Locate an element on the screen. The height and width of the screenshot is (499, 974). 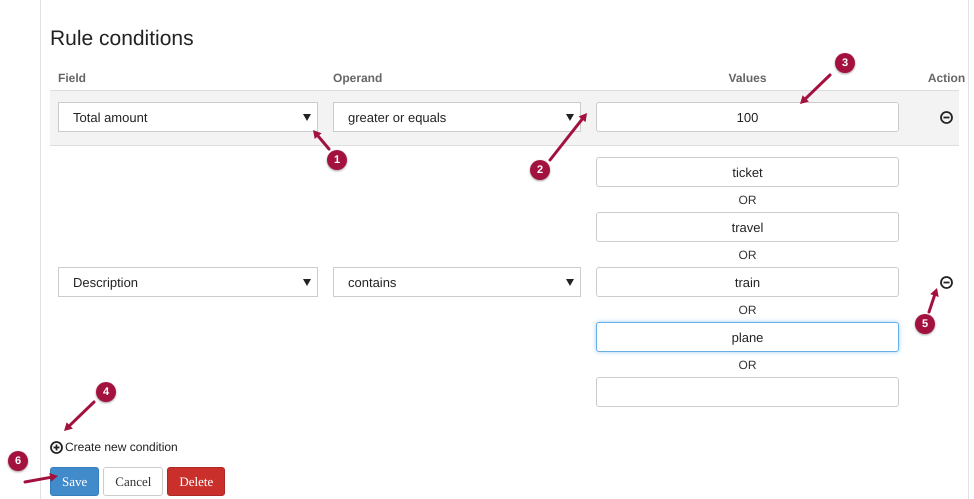
create-condition-link: Create new condition is located at coordinates (121, 447).